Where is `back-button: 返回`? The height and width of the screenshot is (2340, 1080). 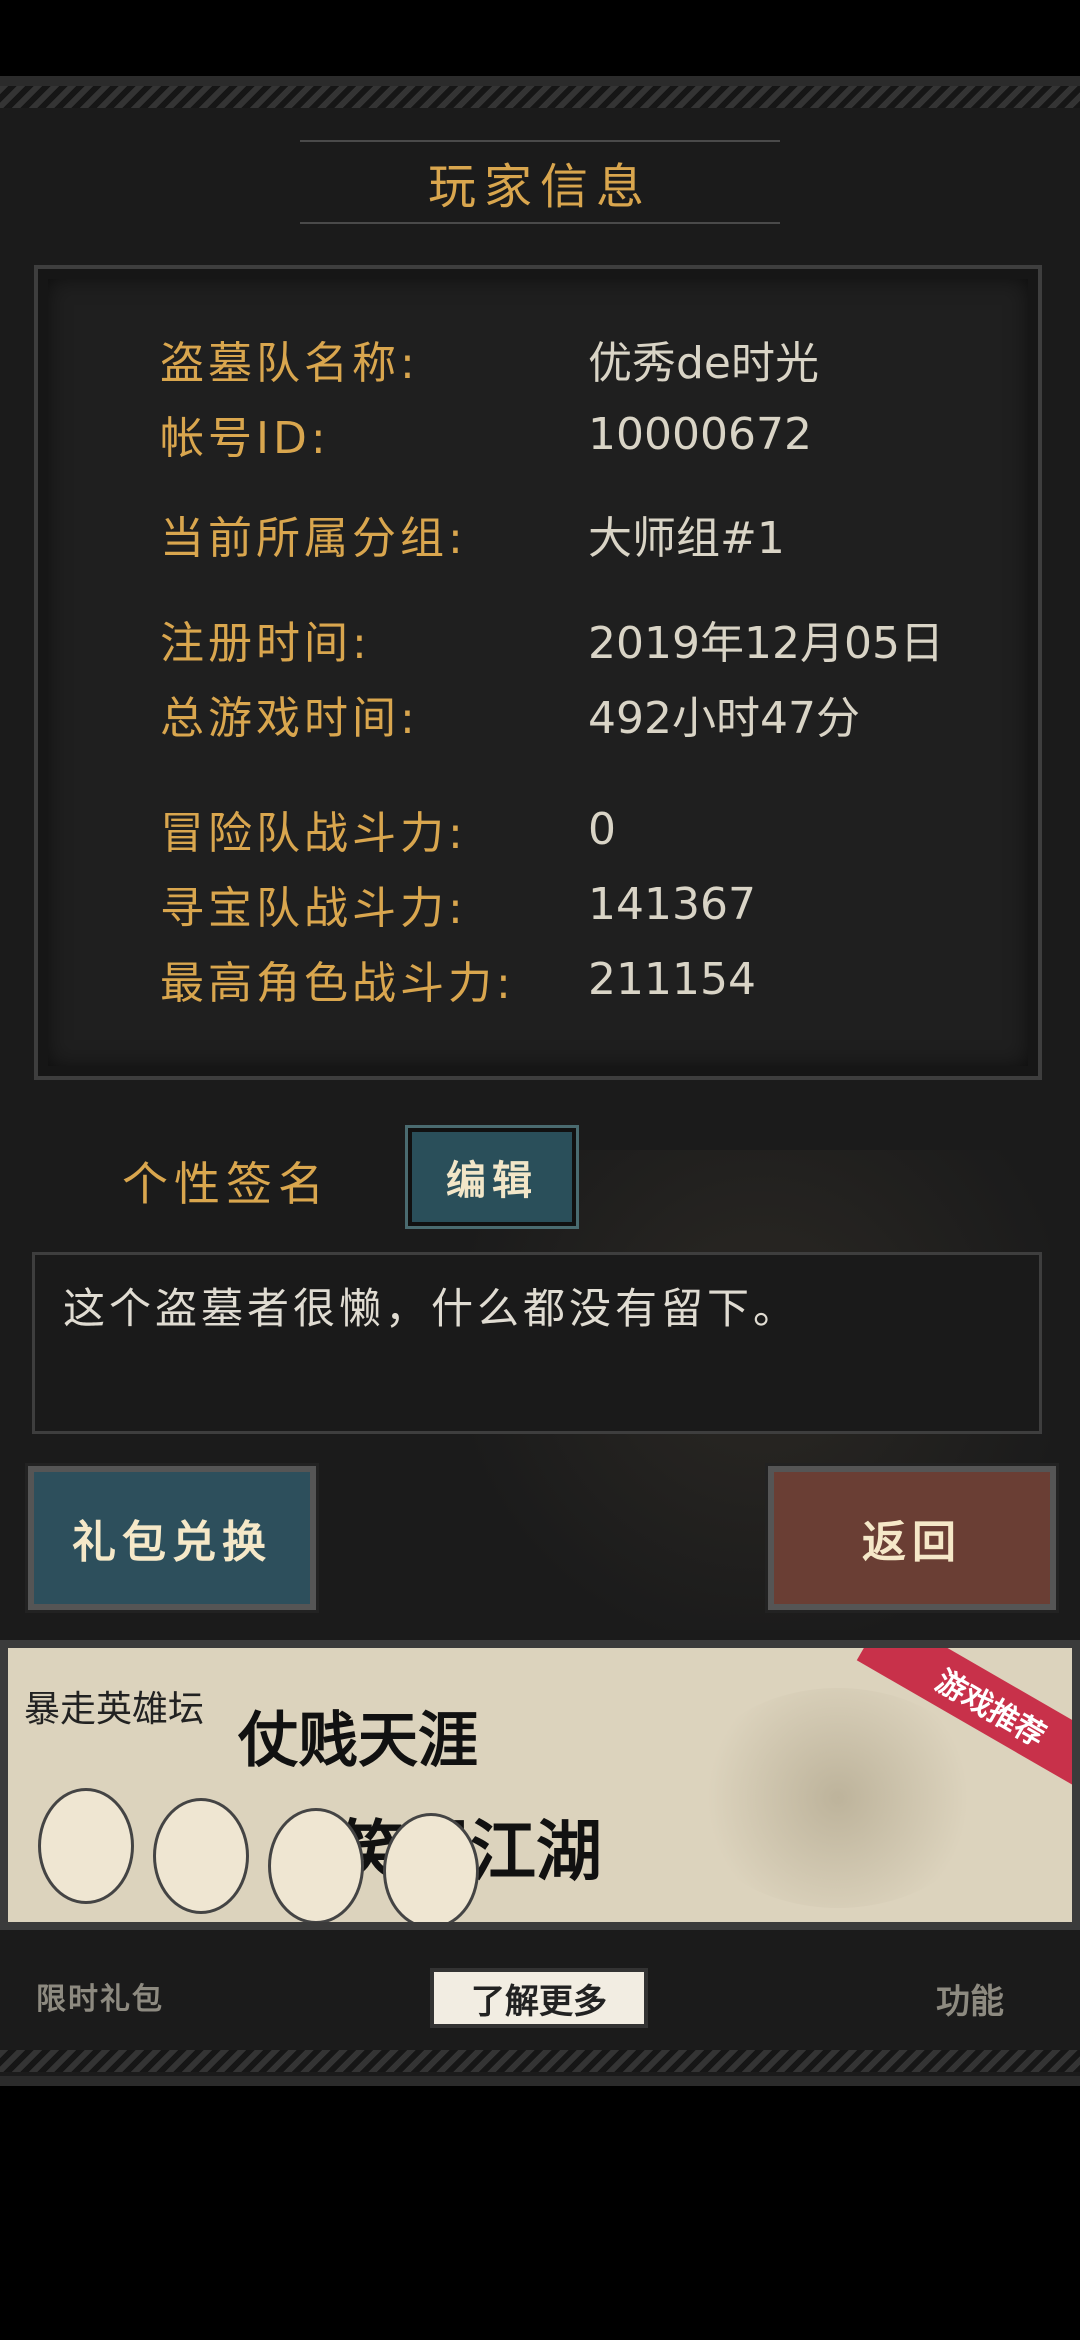
back-button: 返回 is located at coordinates (912, 1538).